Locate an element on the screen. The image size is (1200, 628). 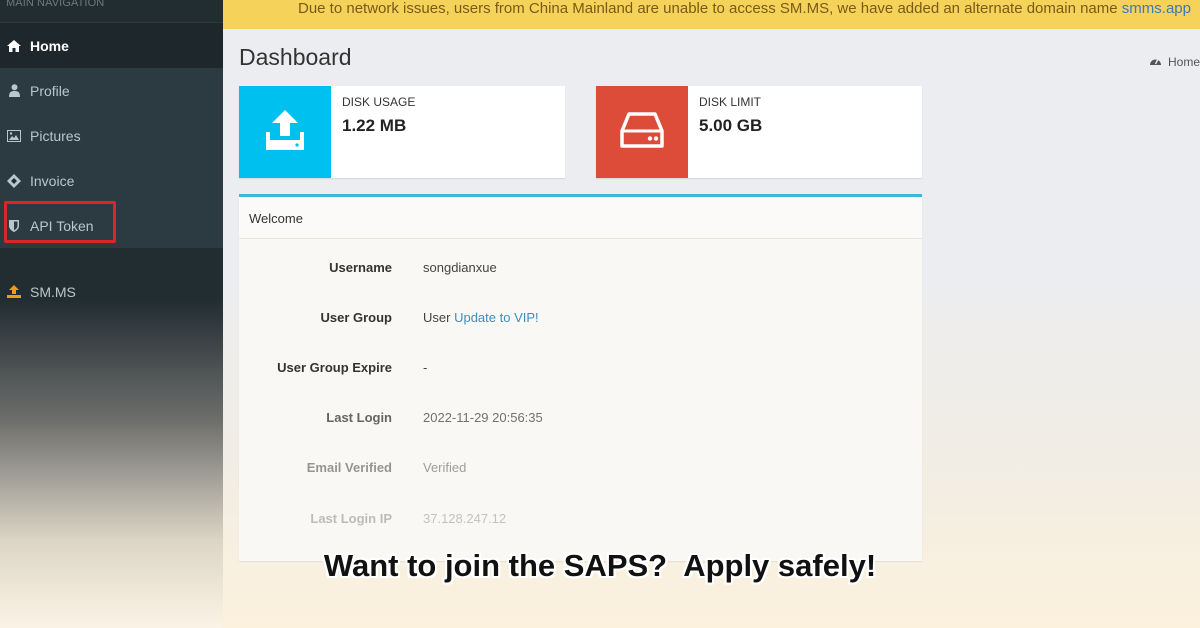
hard-drive-icon is located at coordinates (642, 132).